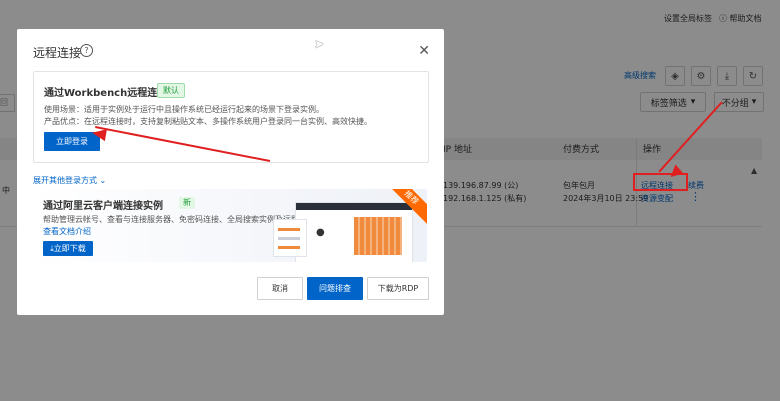 Image resolution: width=780 pixels, height=401 pixels. I want to click on view-doc-link: 查看文档介绍, so click(67, 231).